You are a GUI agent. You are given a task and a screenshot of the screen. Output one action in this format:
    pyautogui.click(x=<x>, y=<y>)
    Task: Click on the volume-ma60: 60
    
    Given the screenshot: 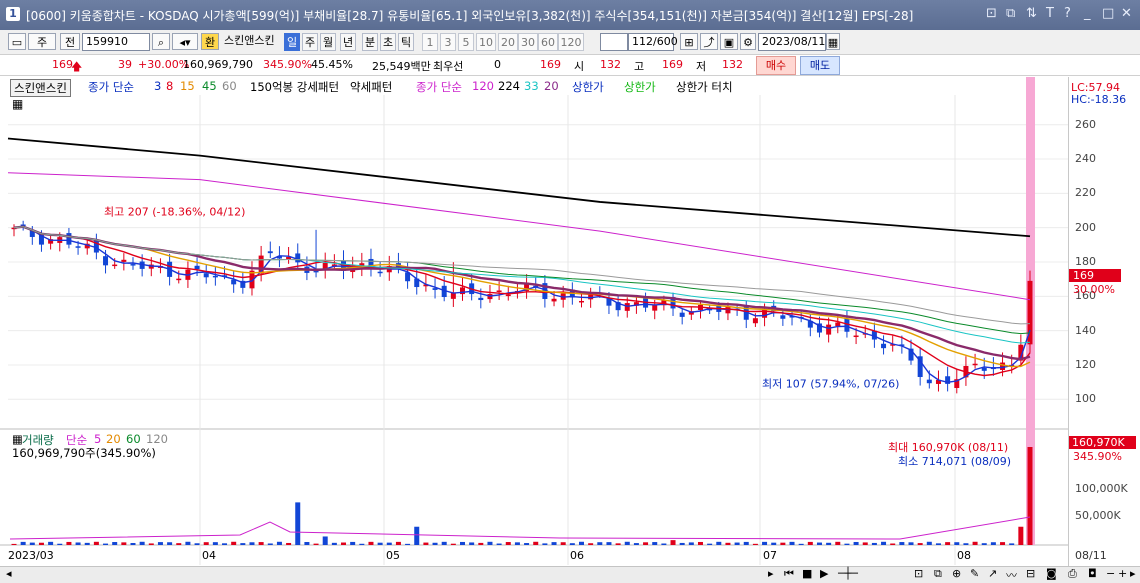 What is the action you would take?
    pyautogui.click(x=133, y=439)
    